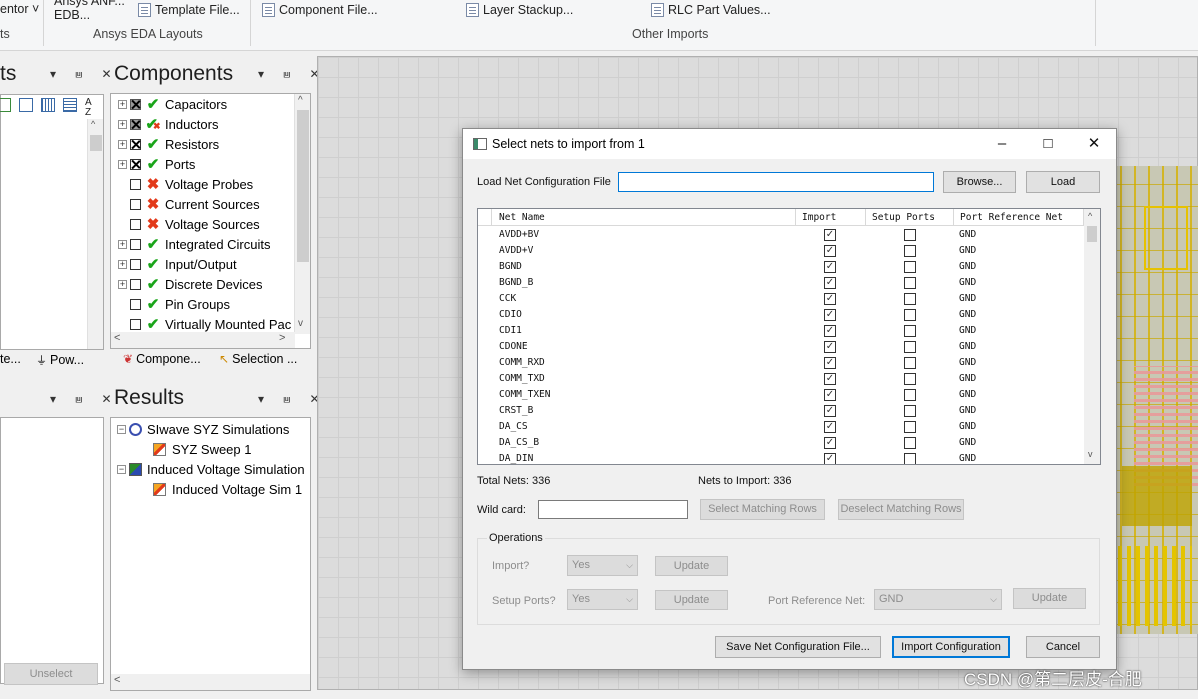 The image size is (1198, 699). I want to click on column-import: Import, so click(831, 217).